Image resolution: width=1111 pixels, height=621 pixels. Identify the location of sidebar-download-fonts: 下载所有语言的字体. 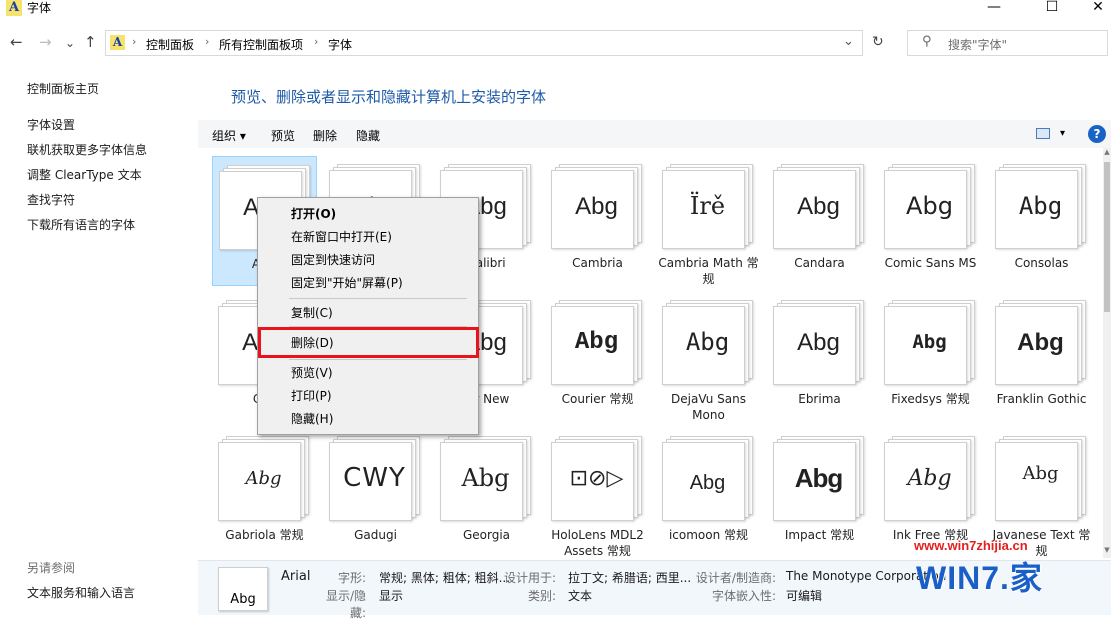
(81, 224).